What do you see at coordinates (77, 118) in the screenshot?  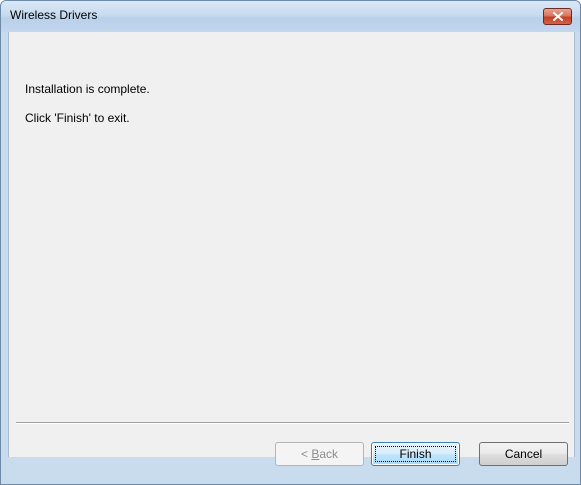 I see `exit-instruction: Click 'Finish' to exit.` at bounding box center [77, 118].